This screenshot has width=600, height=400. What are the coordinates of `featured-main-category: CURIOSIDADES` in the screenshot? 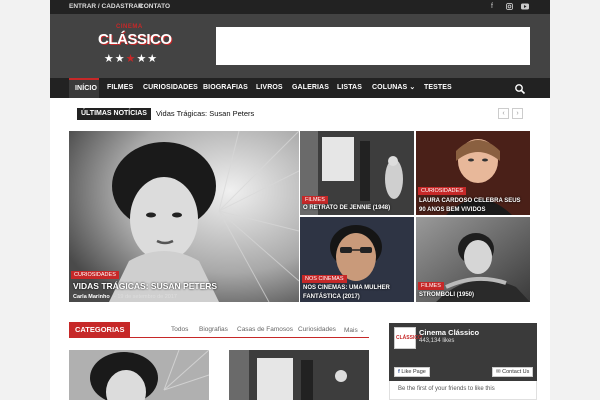 It's located at (95, 275).